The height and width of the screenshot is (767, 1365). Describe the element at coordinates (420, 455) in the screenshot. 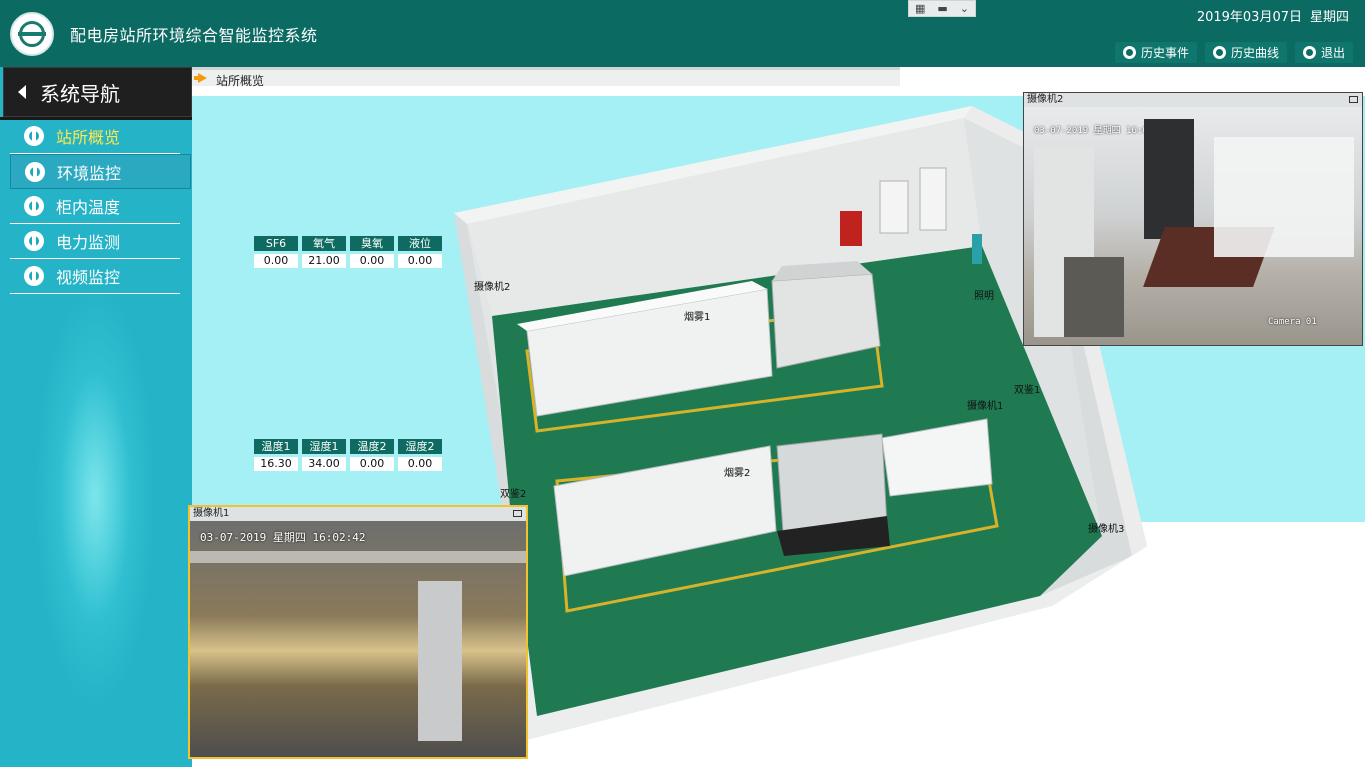

I see `sensor-col: 湿度2 0.00` at that location.